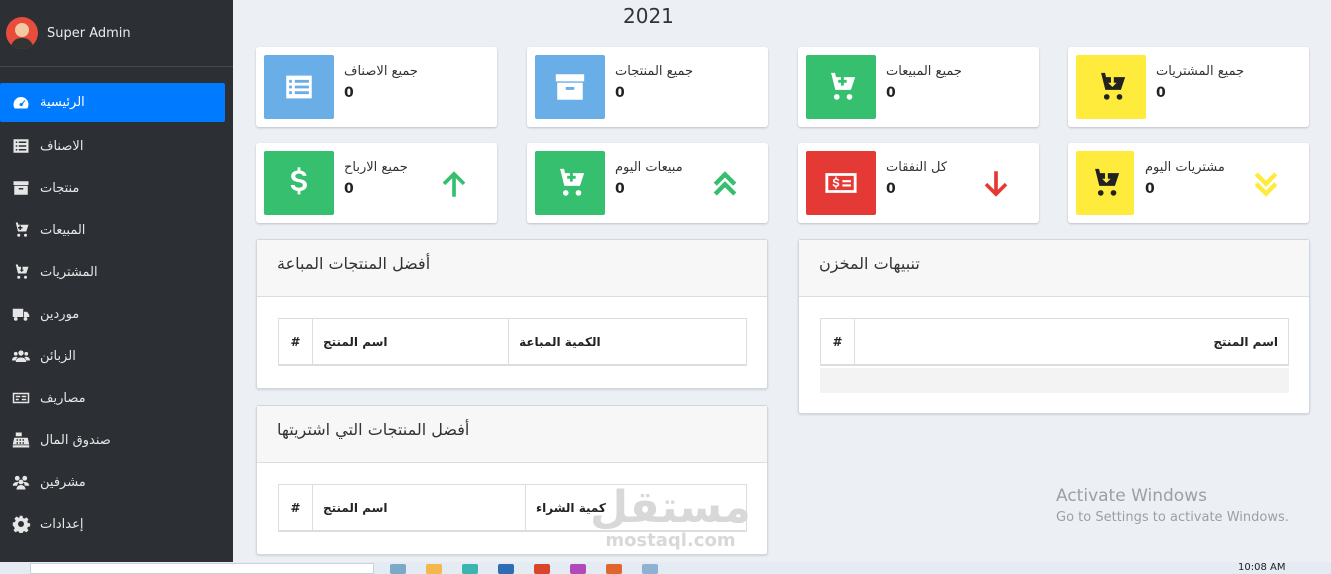 The height and width of the screenshot is (574, 1331). What do you see at coordinates (1054, 342) in the screenshot?
I see `table-header: # اسم المنتج` at bounding box center [1054, 342].